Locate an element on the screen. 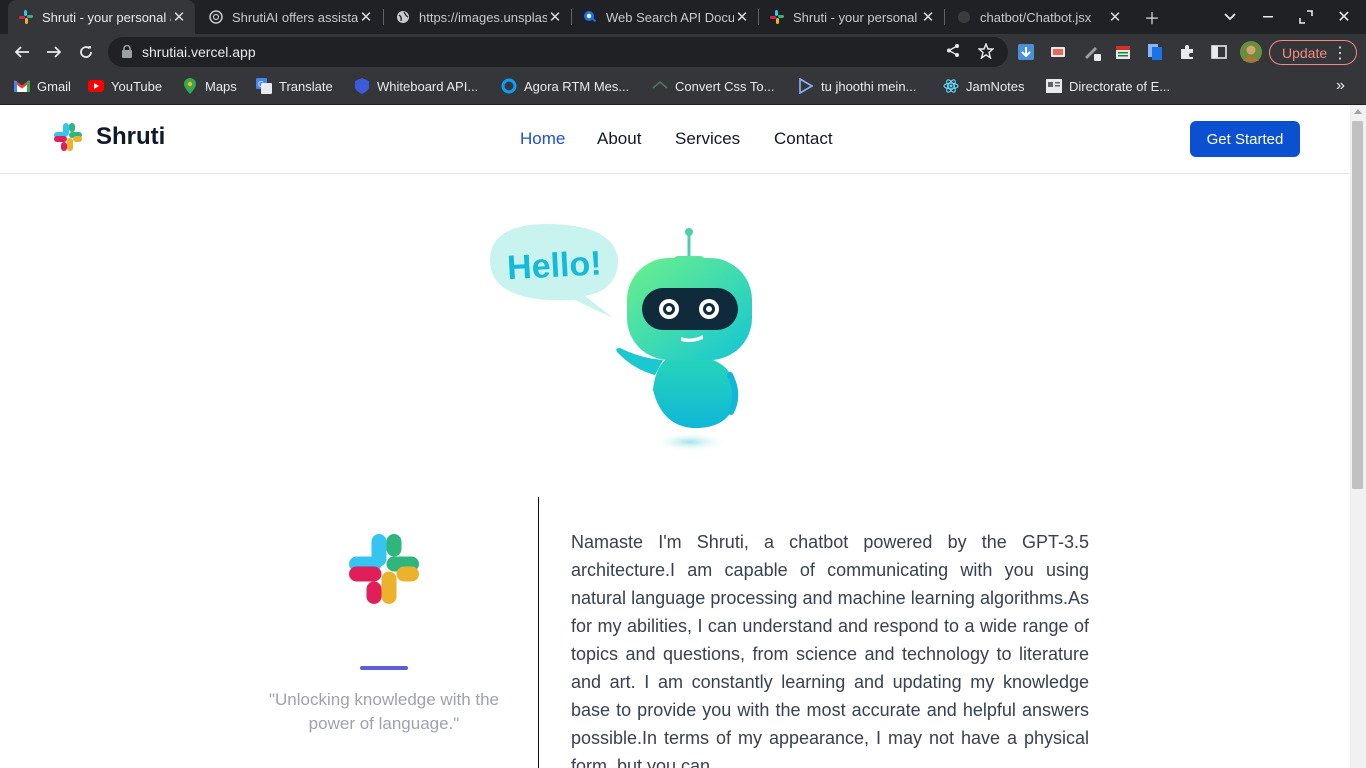 The height and width of the screenshot is (768, 1366). download-extension-icon is located at coordinates (1026, 52).